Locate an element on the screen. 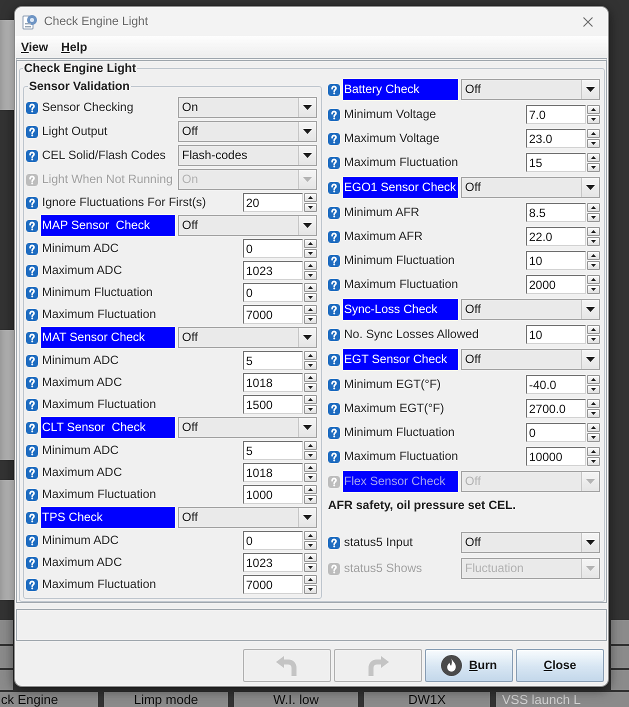  burn-button: Burn is located at coordinates (469, 665).